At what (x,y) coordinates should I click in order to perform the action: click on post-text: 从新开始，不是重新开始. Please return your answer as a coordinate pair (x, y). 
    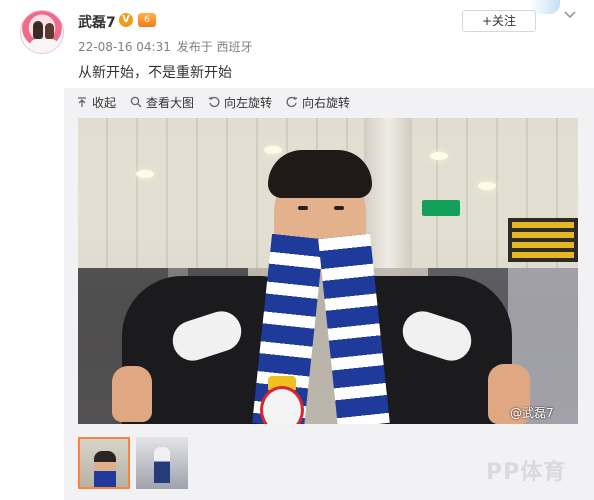
    Looking at the image, I should click on (155, 73).